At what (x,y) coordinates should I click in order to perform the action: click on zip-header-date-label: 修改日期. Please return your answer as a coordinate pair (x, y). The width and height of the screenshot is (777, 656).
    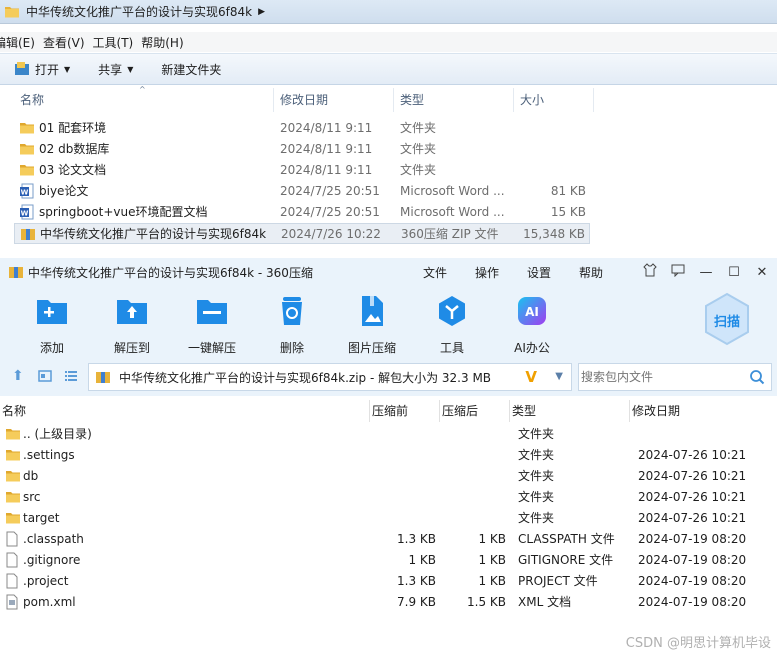
    Looking at the image, I should click on (656, 411).